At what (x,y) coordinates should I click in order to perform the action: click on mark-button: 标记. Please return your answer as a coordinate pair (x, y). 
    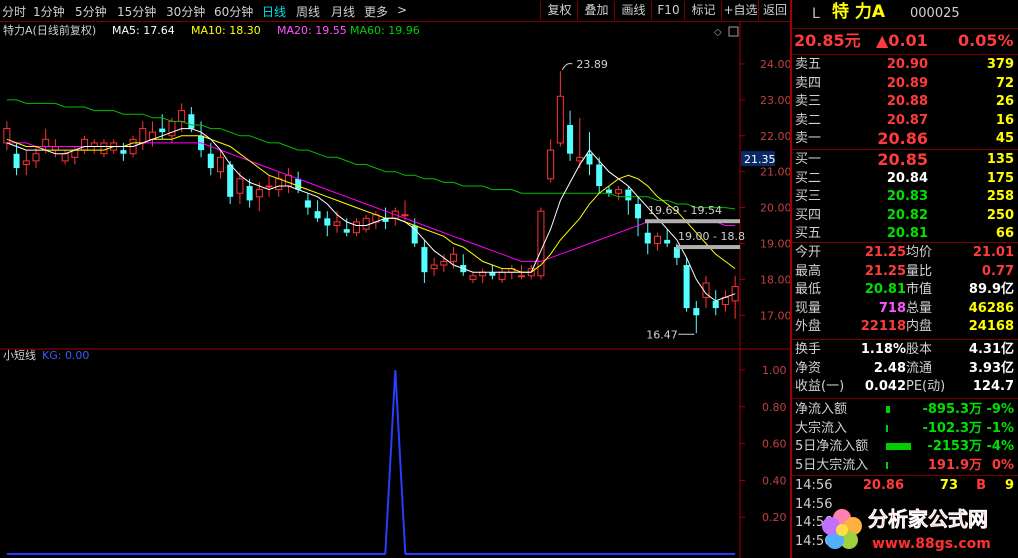
    Looking at the image, I should click on (703, 10).